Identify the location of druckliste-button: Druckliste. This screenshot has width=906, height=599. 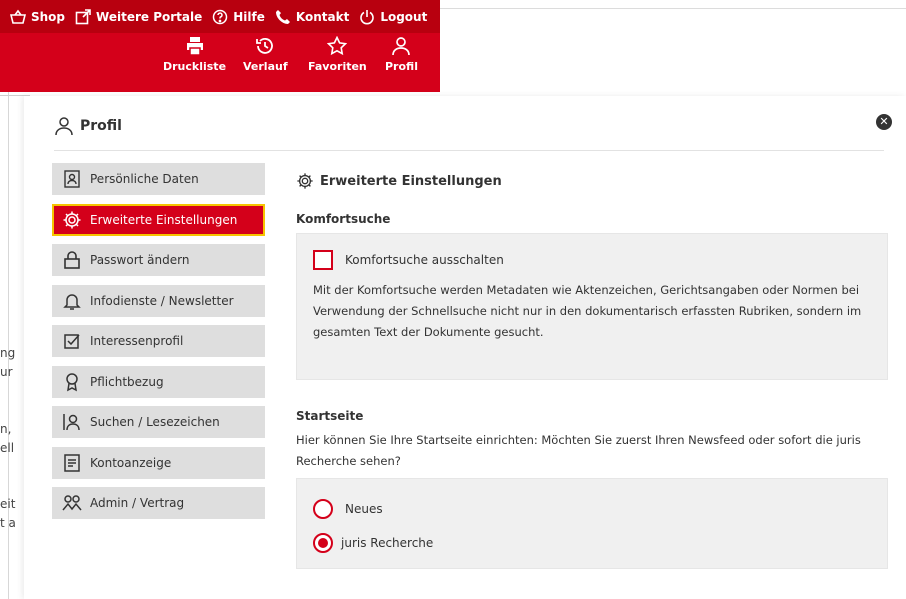
(194, 54).